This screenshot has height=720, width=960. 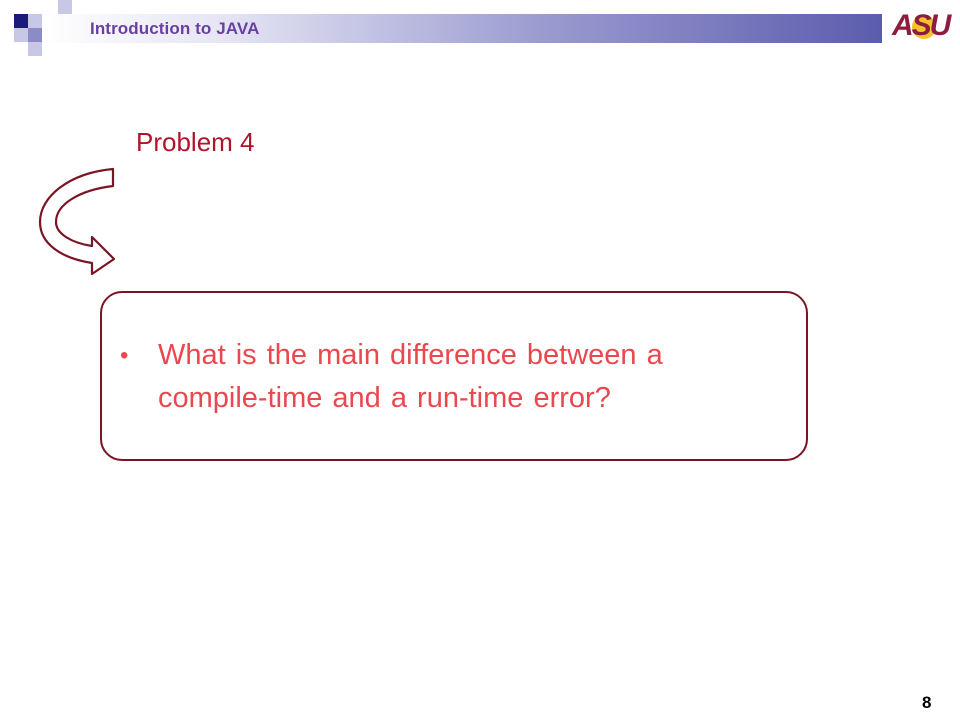 What do you see at coordinates (921, 25) in the screenshot?
I see `asu-logo-text: ASU` at bounding box center [921, 25].